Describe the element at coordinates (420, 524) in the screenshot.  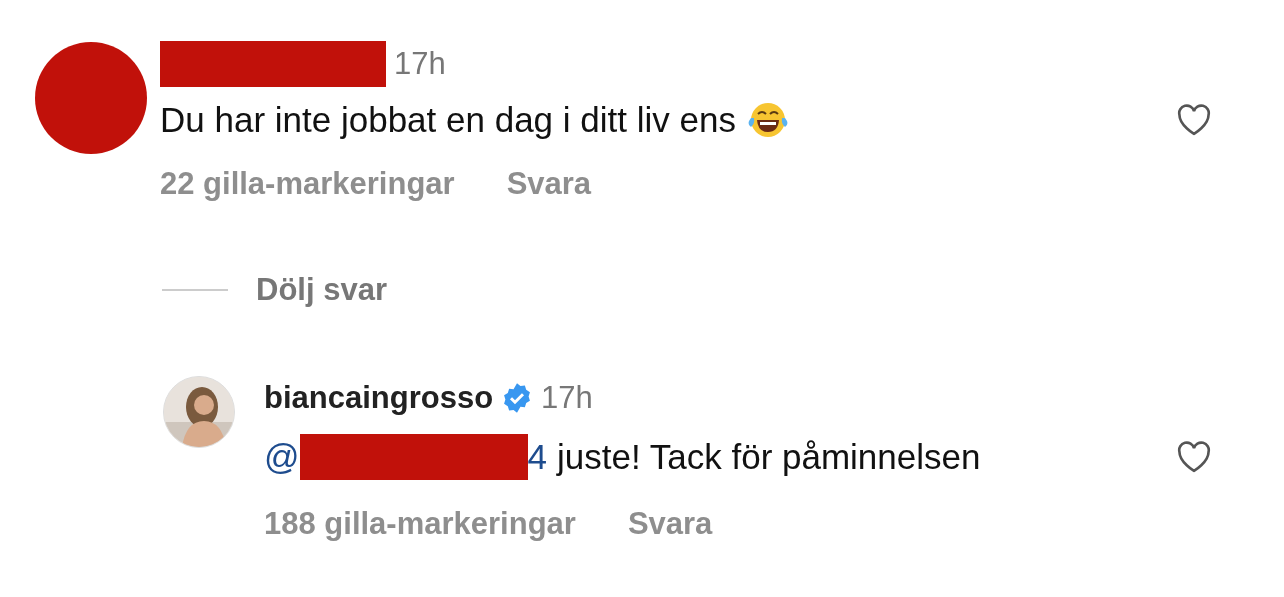
I see `likes-count: 188 gilla-markeringar` at that location.